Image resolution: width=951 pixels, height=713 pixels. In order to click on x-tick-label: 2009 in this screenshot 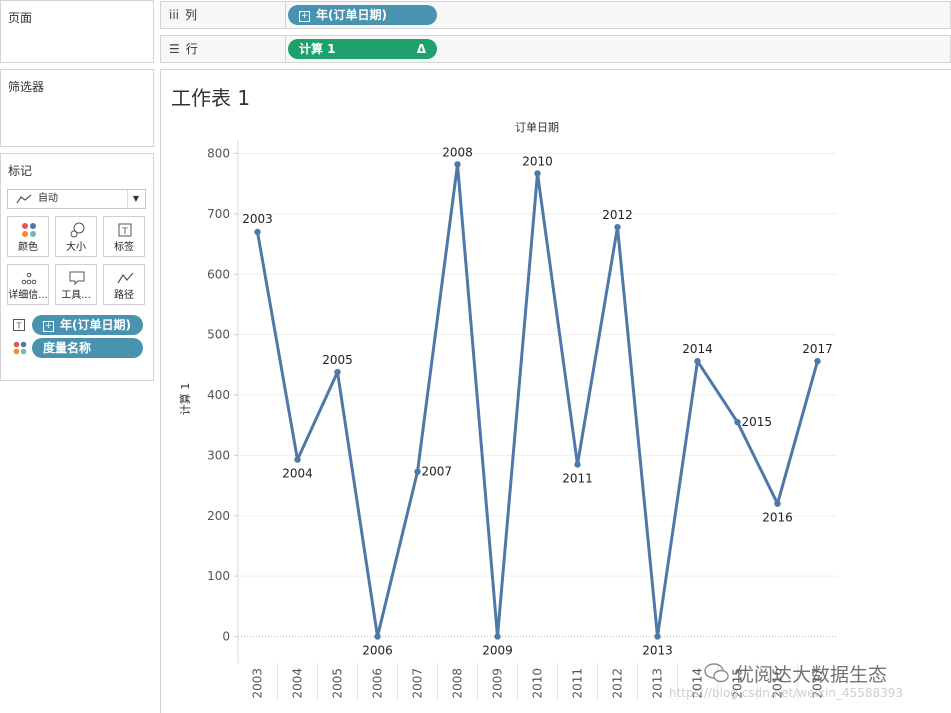, I will do `click(498, 683)`.